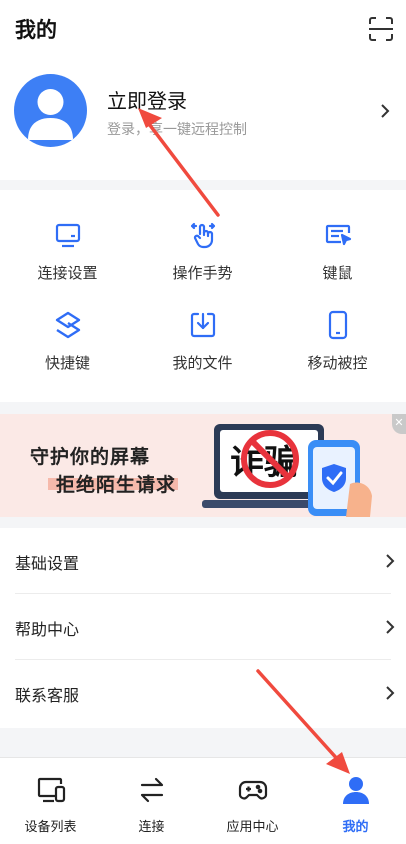 This screenshot has height=844, width=406. I want to click on banner-line2-text: 拒绝陌生请求, so click(116, 485).